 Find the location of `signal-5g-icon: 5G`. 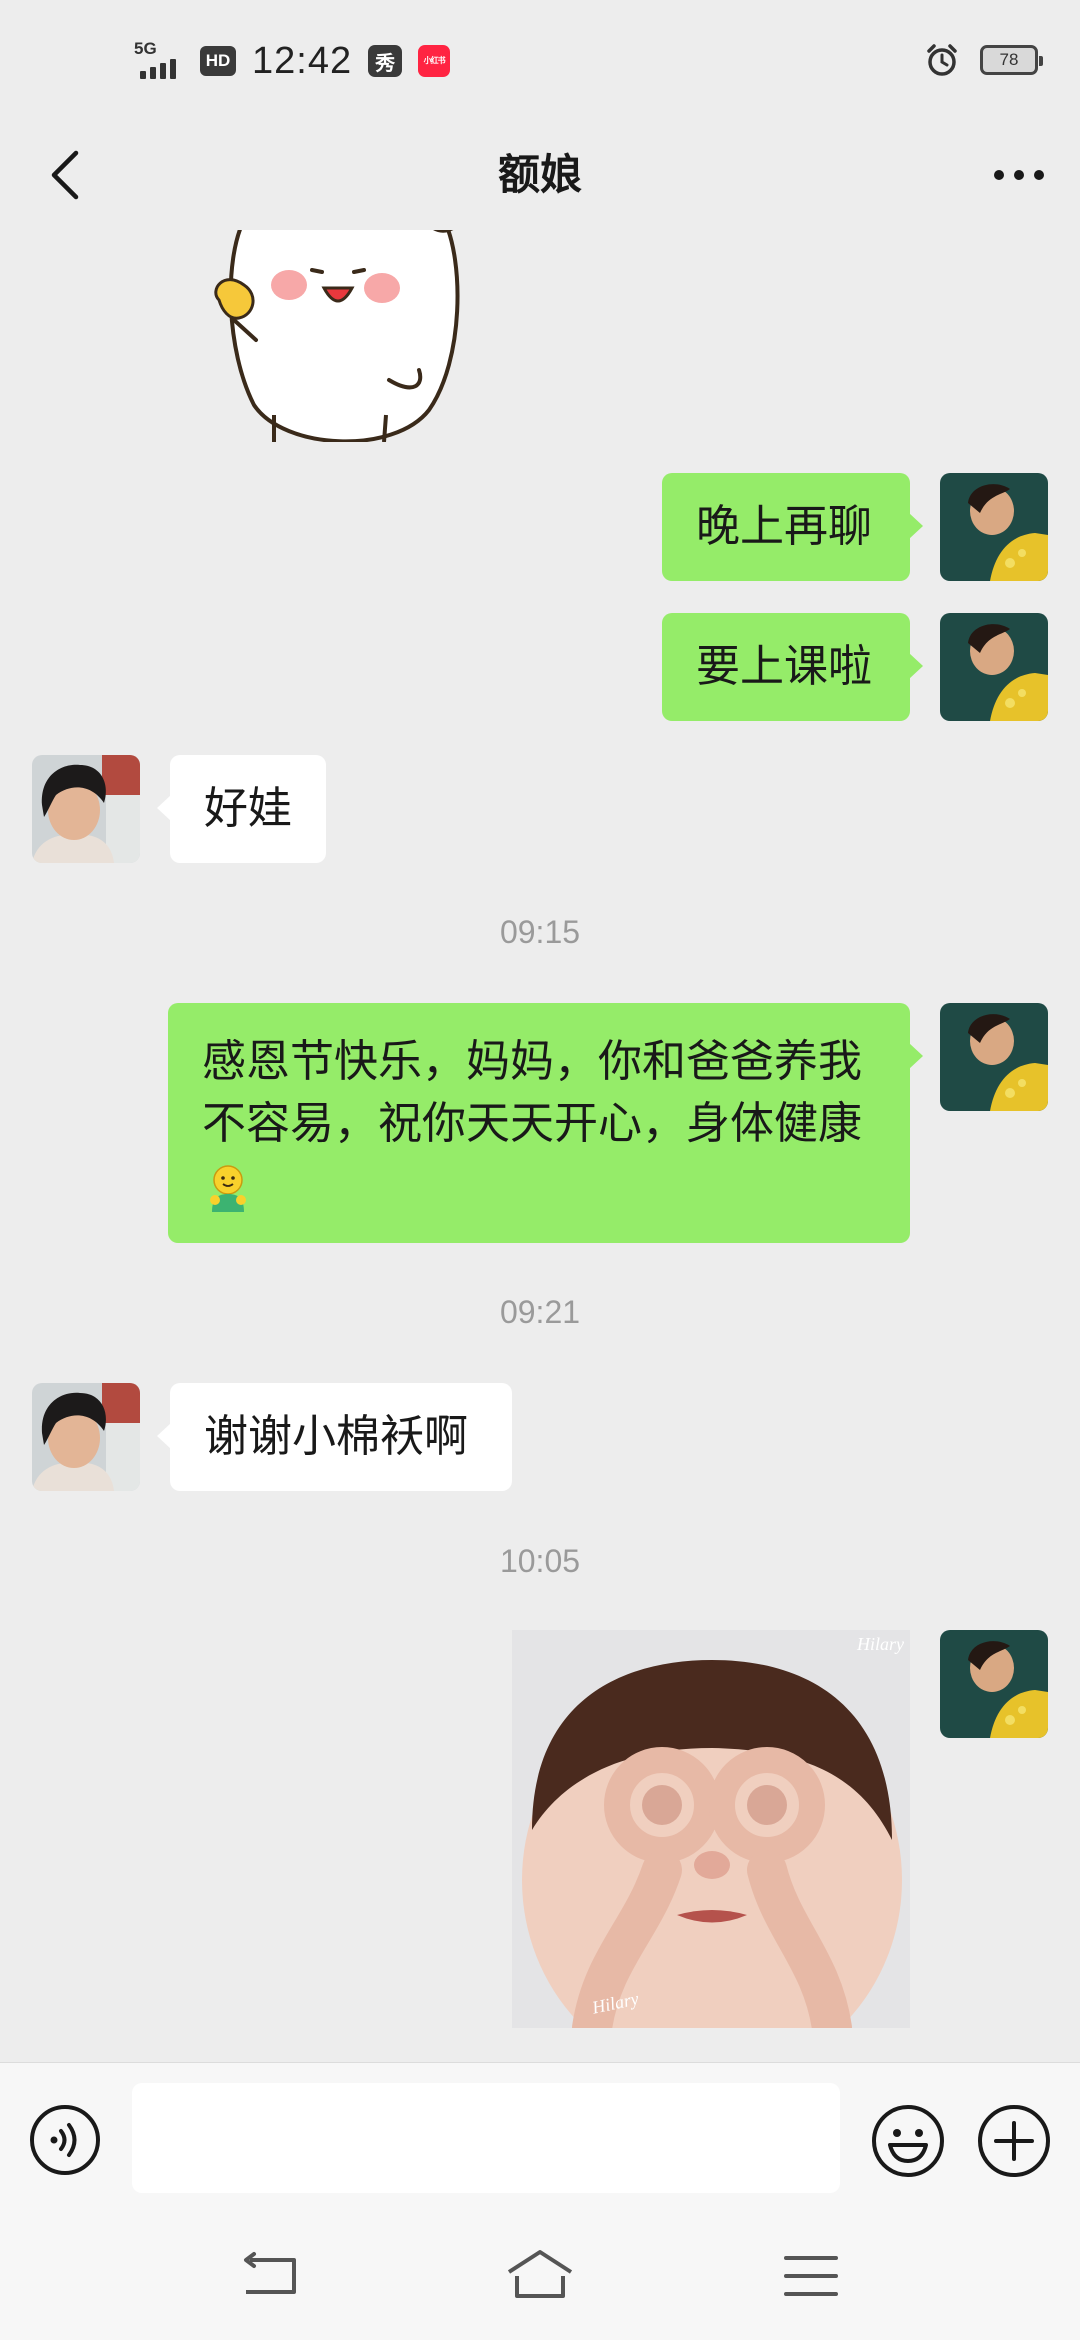

signal-5g-icon: 5G is located at coordinates (158, 61).